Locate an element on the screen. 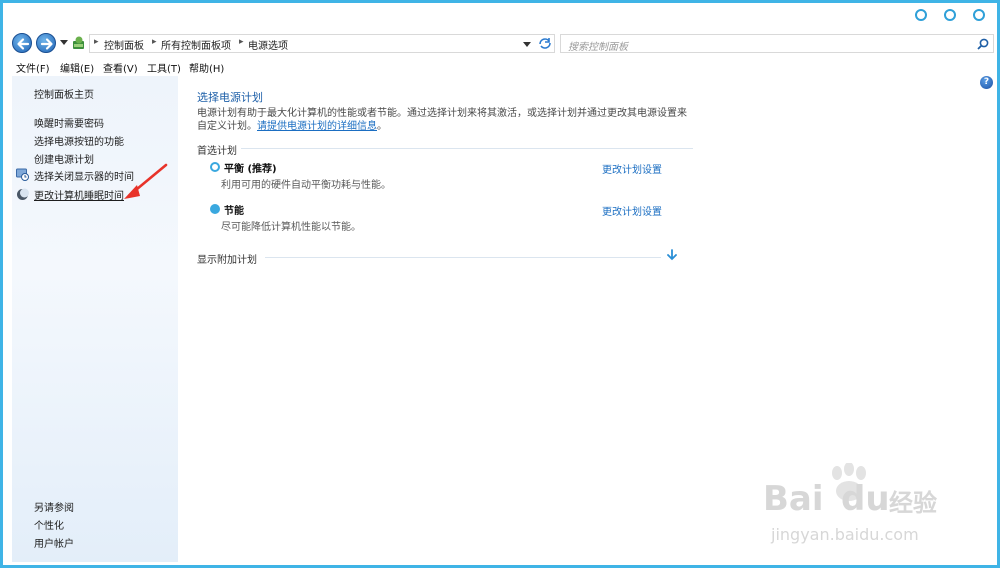  search-input: 搜索控制面板 is located at coordinates (777, 43).